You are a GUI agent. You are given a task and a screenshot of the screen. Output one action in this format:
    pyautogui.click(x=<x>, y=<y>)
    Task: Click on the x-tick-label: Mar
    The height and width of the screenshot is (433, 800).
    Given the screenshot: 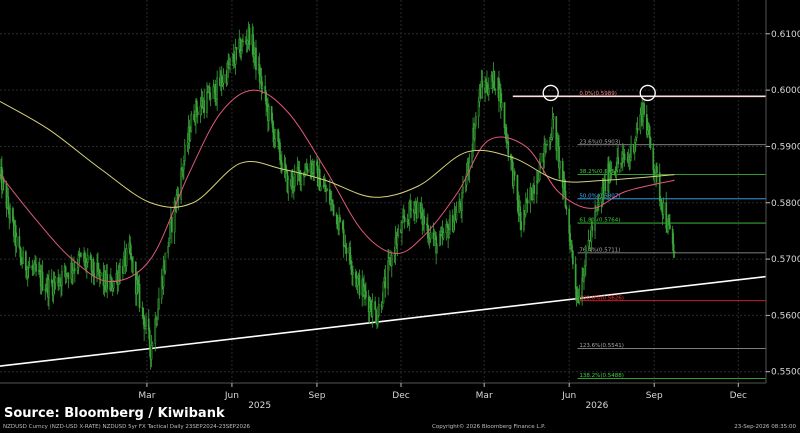 What is the action you would take?
    pyautogui.click(x=484, y=396)
    